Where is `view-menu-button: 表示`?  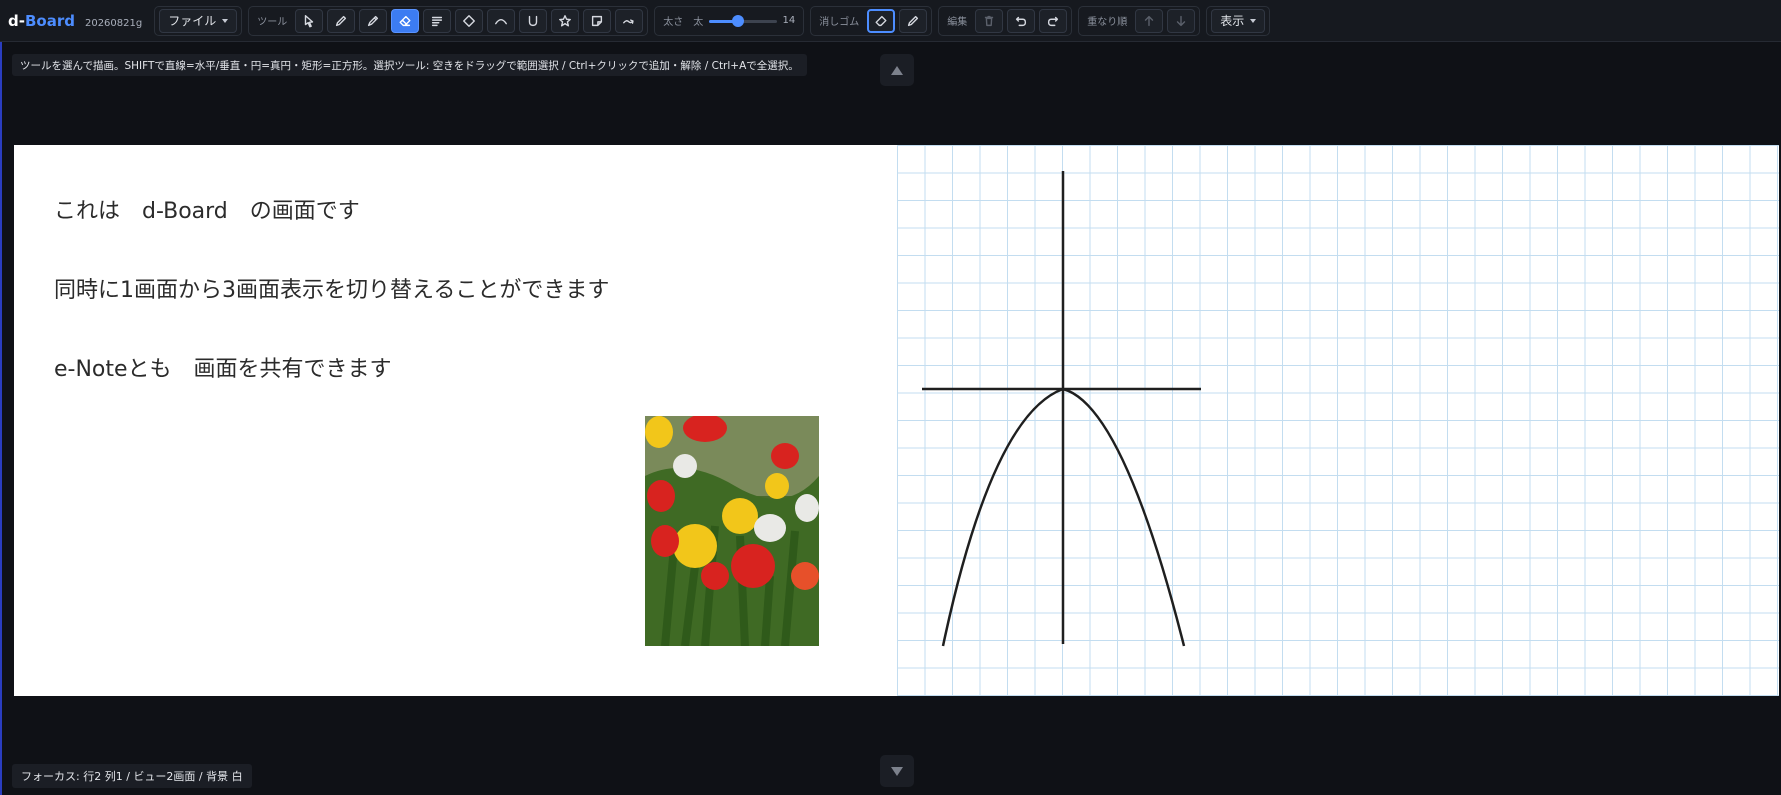
view-menu-button: 表示 is located at coordinates (1238, 20).